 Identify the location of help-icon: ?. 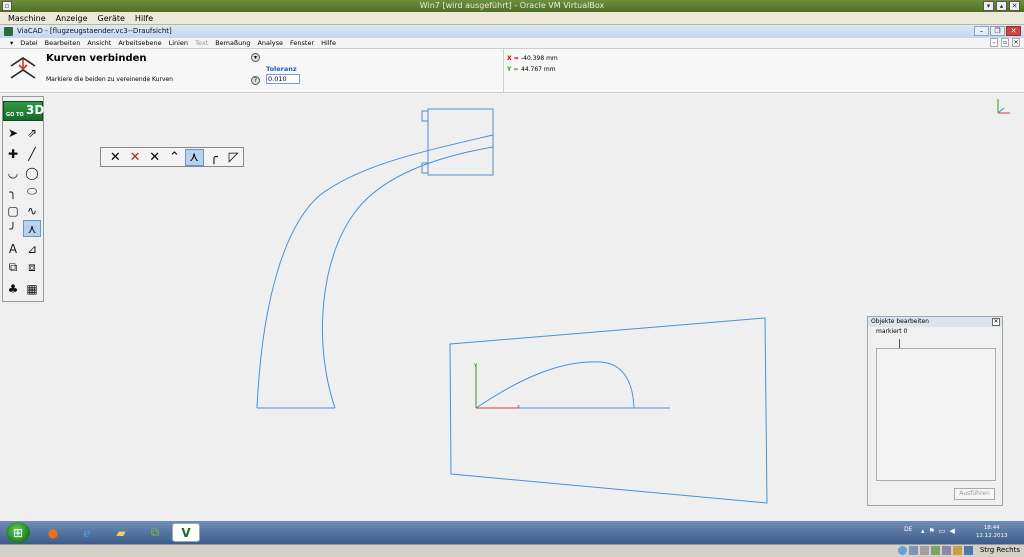
(255, 80).